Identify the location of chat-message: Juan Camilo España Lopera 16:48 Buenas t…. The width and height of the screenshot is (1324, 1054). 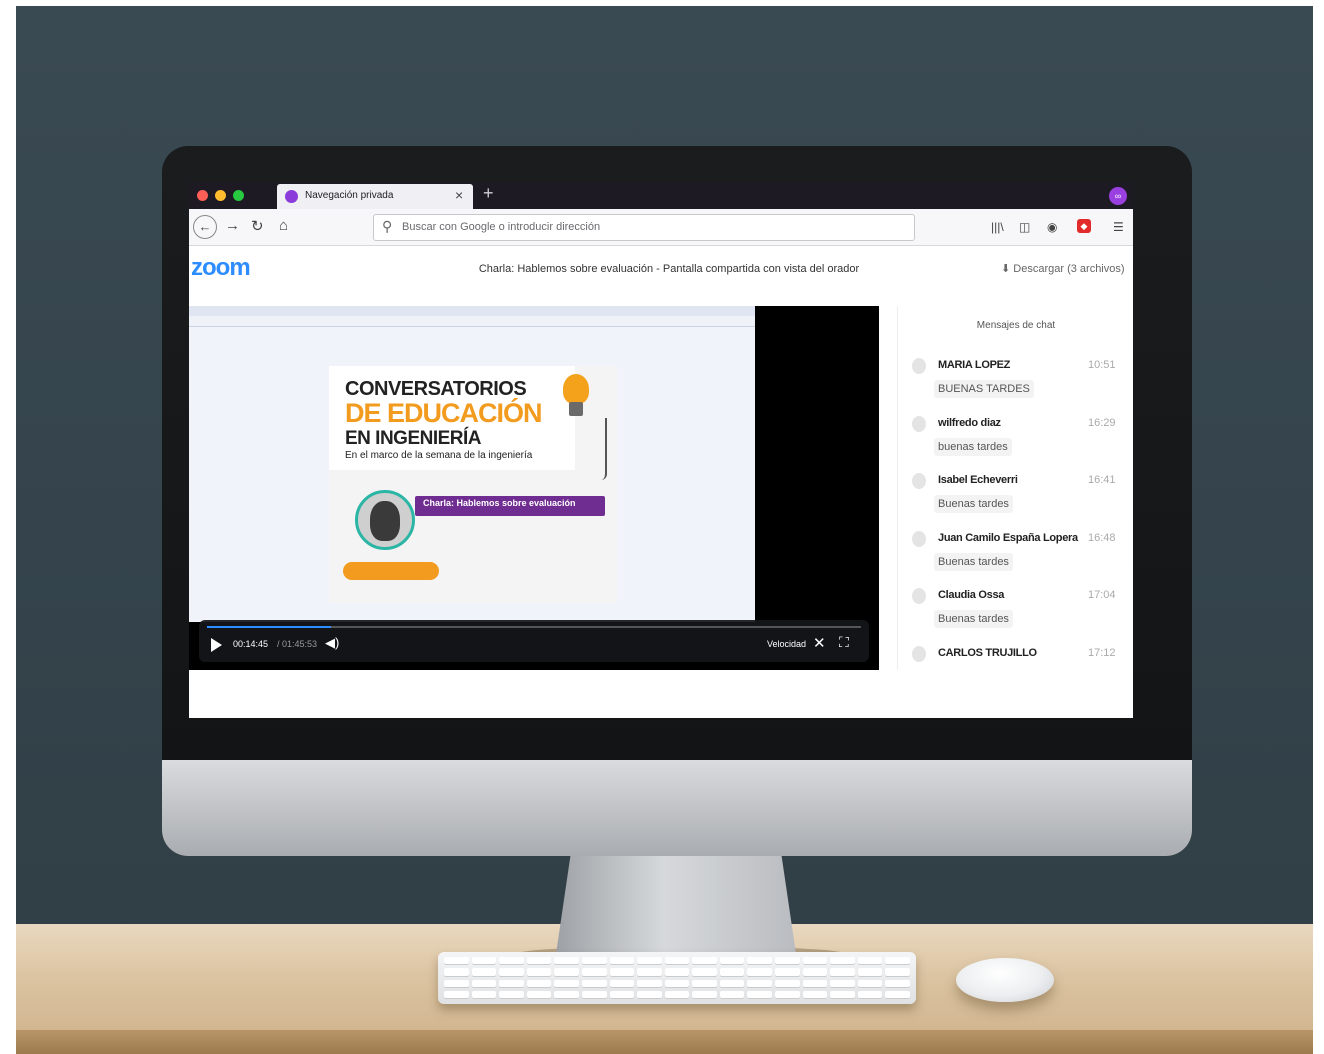
(1015, 555).